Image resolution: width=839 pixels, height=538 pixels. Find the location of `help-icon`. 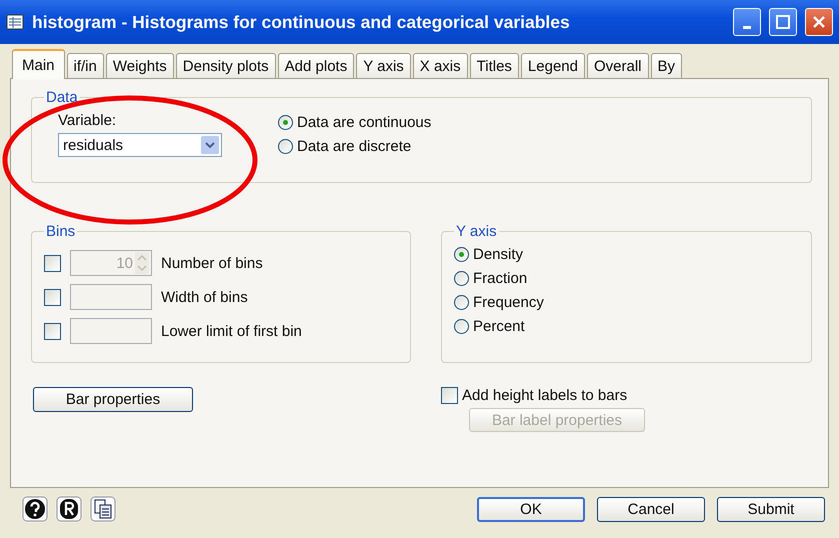

help-icon is located at coordinates (35, 509).